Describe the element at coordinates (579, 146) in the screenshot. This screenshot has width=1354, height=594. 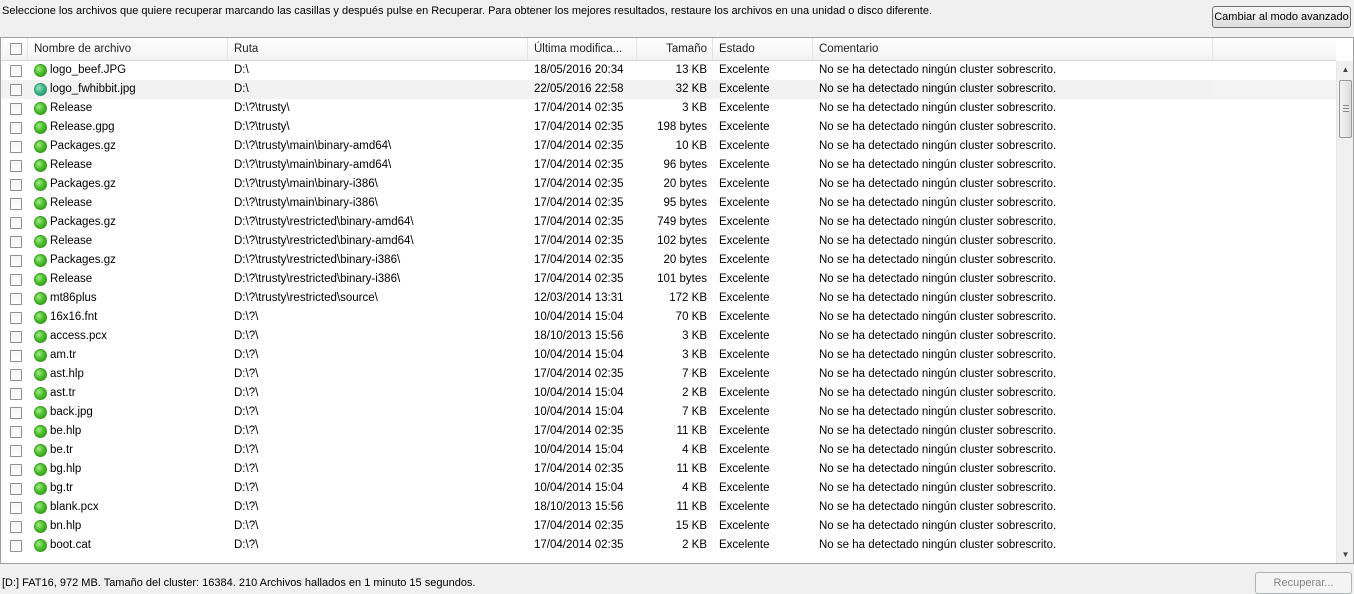
I see `file-date: 17/04/2014 02:35` at that location.